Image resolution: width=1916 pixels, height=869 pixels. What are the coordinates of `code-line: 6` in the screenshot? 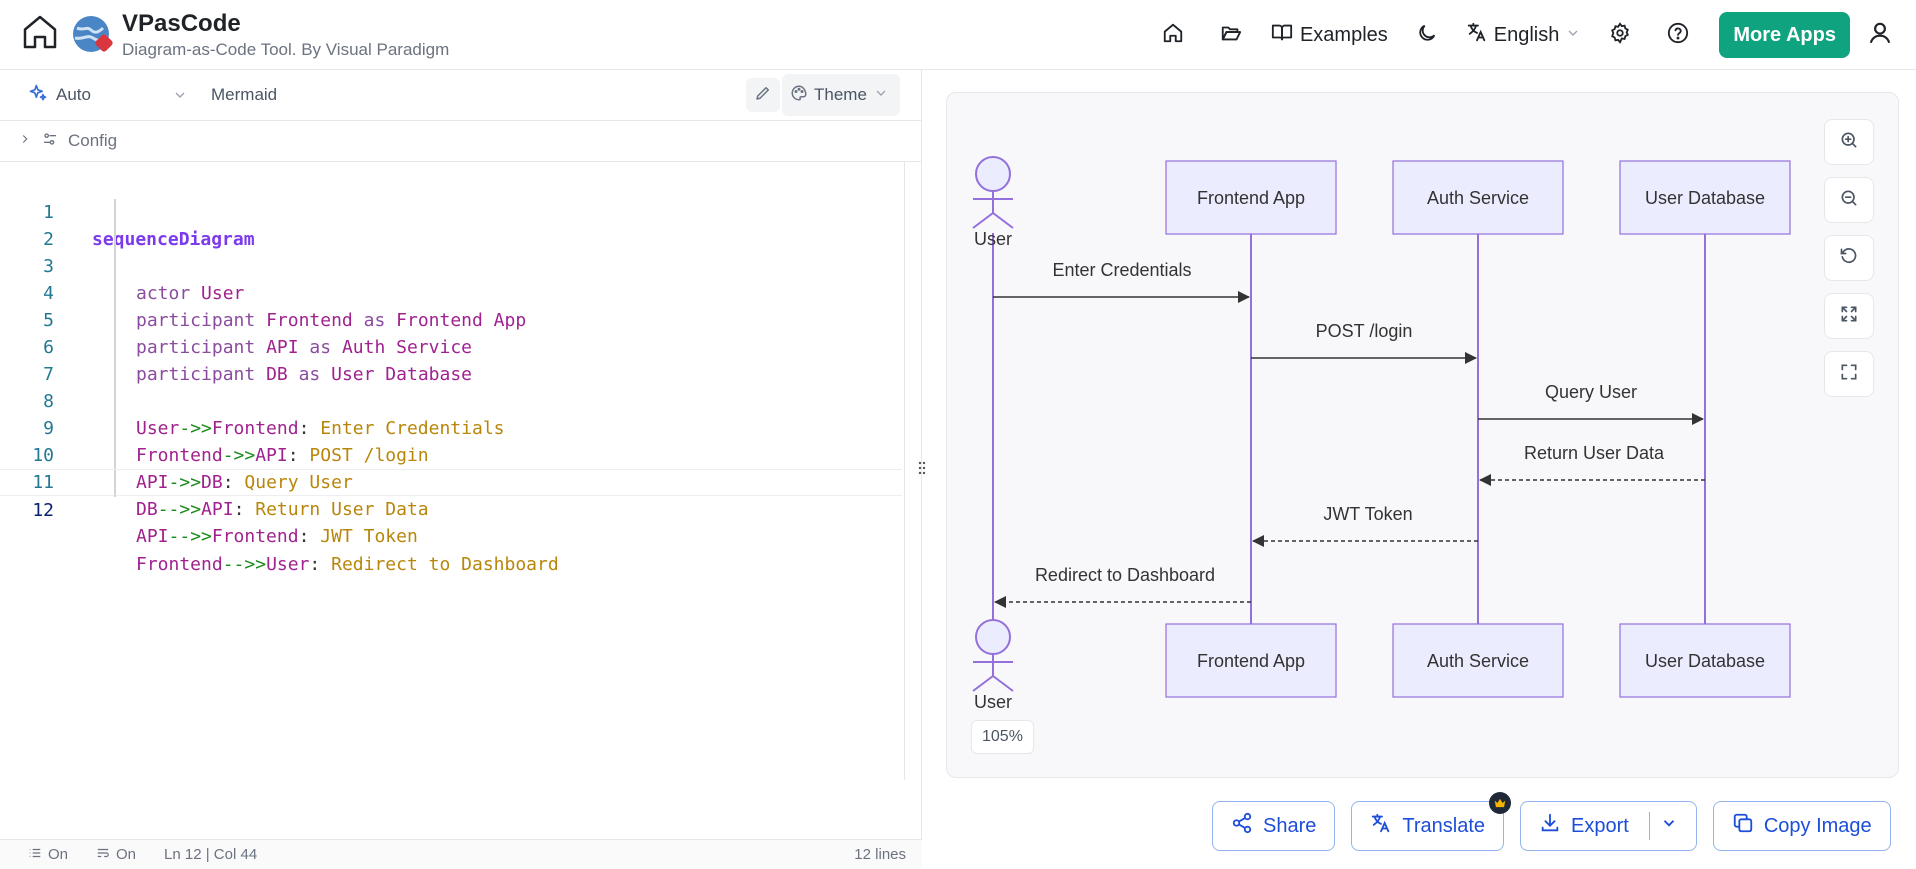 It's located at (451, 332).